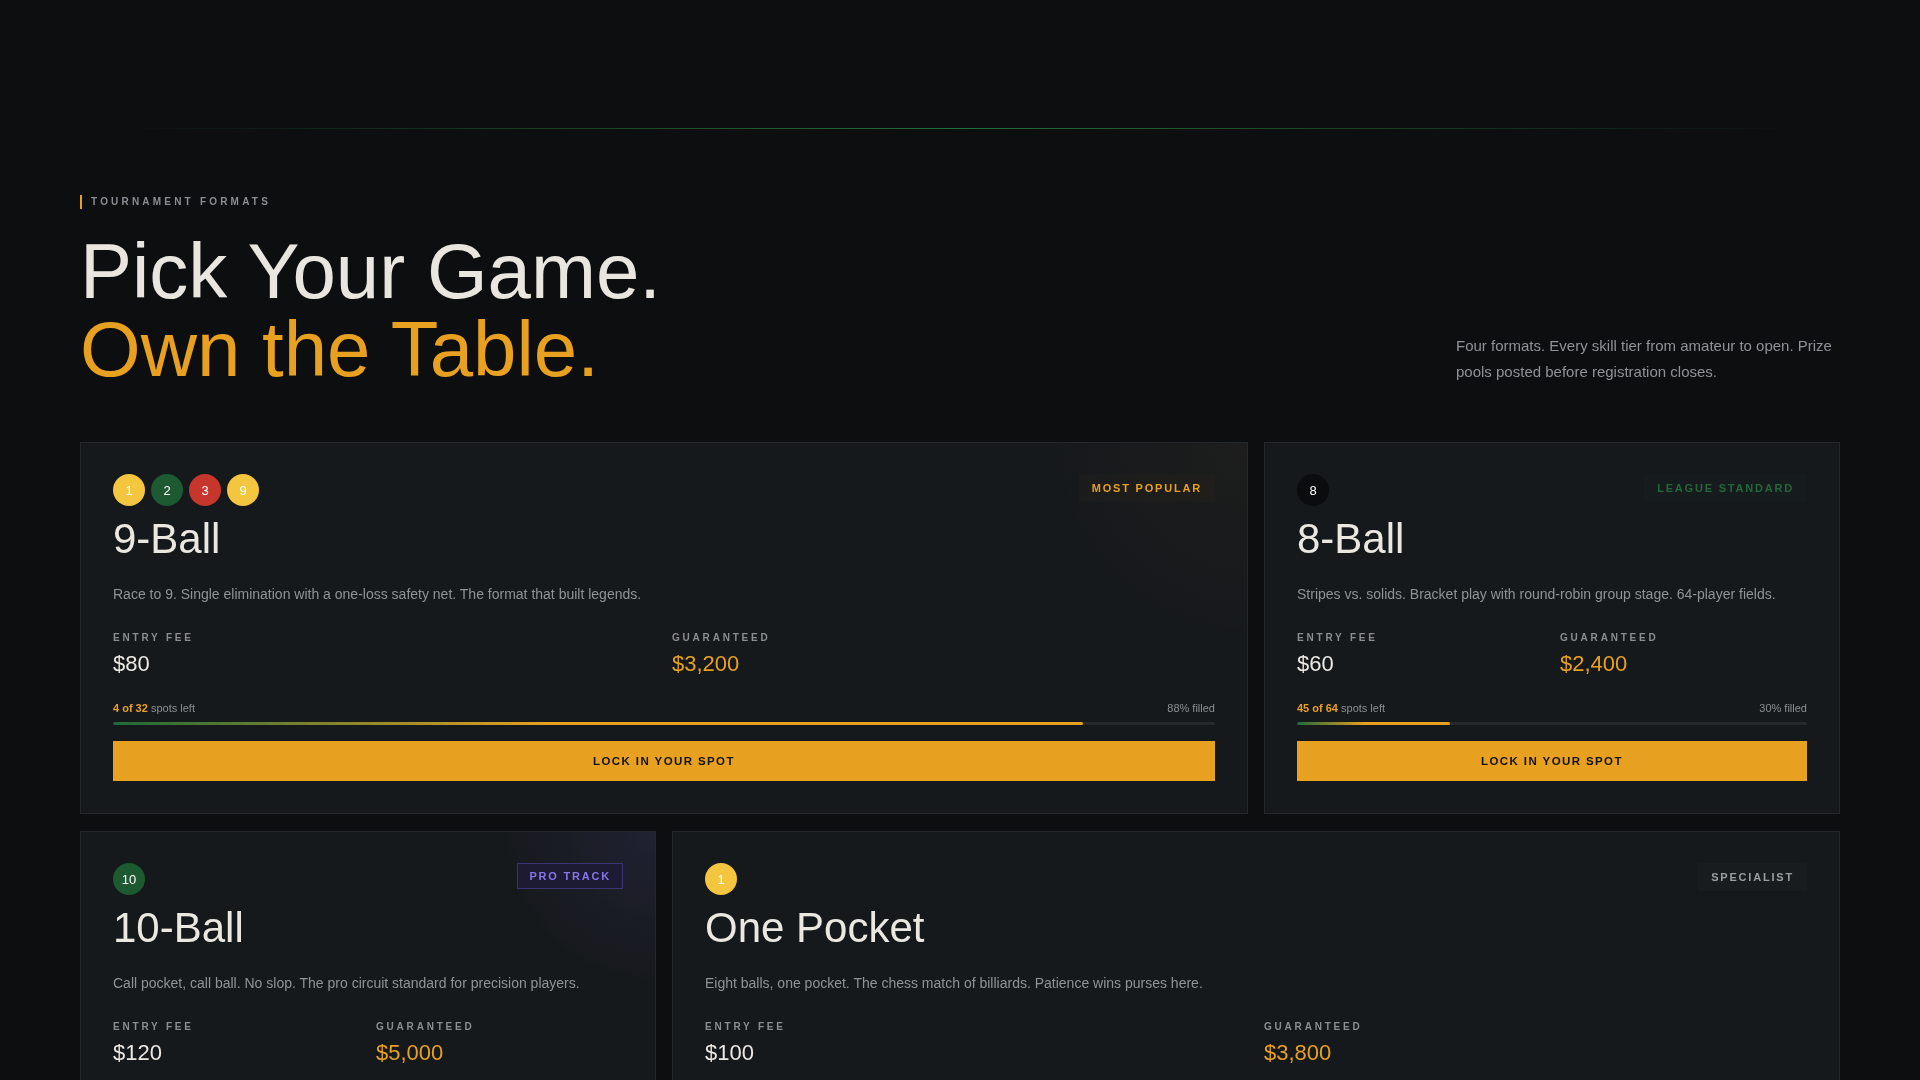  Describe the element at coordinates (154, 708) in the screenshot. I see `spots-left-text: 4 of 32 spots left` at that location.